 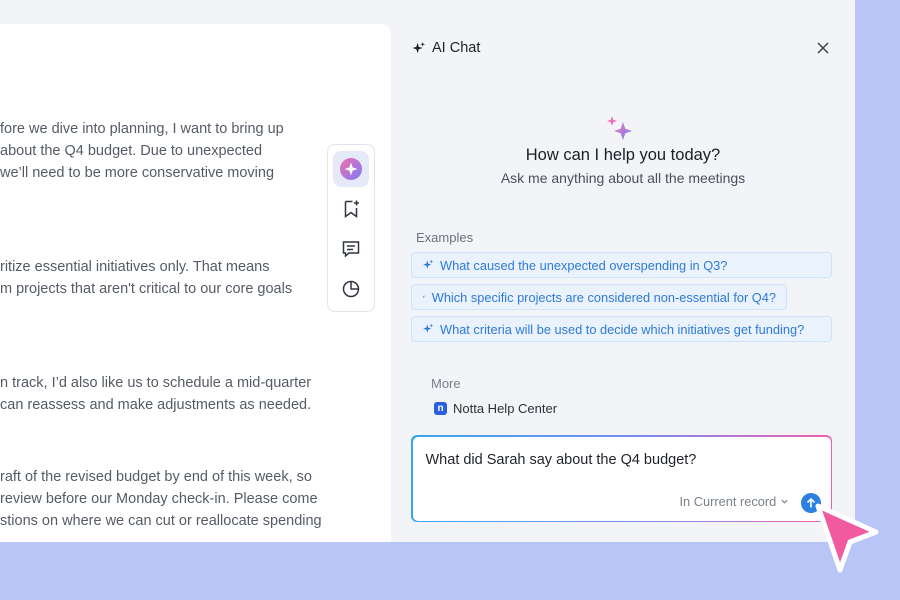 I want to click on insights-button, so click(x=351, y=289).